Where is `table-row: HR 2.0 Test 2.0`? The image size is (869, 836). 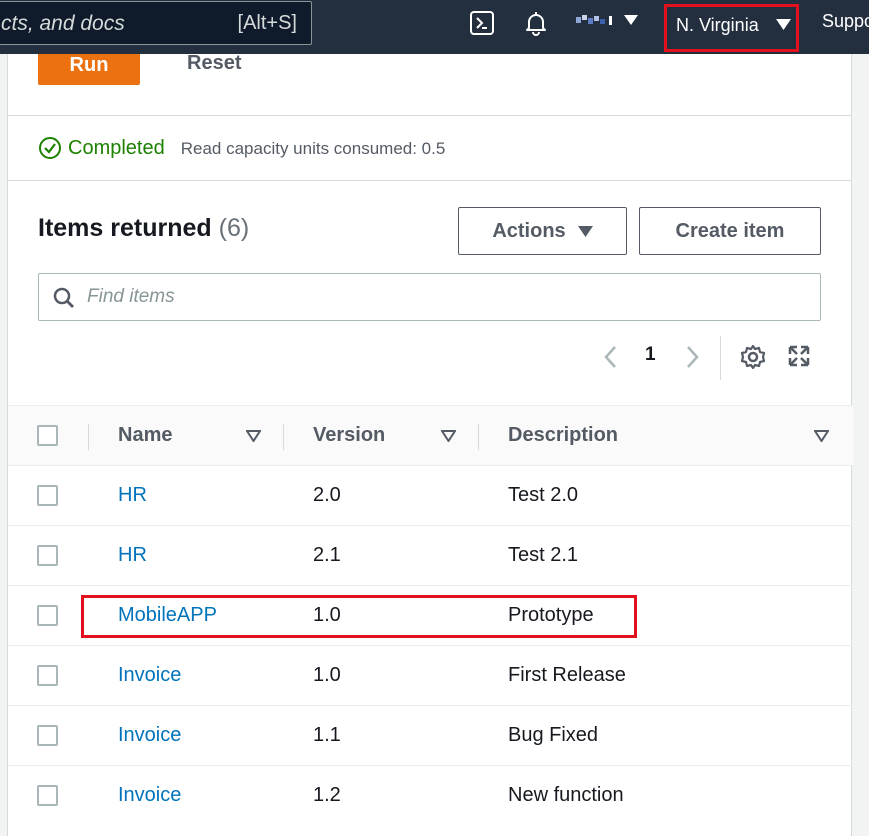 table-row: HR 2.0 Test 2.0 is located at coordinates (430, 495).